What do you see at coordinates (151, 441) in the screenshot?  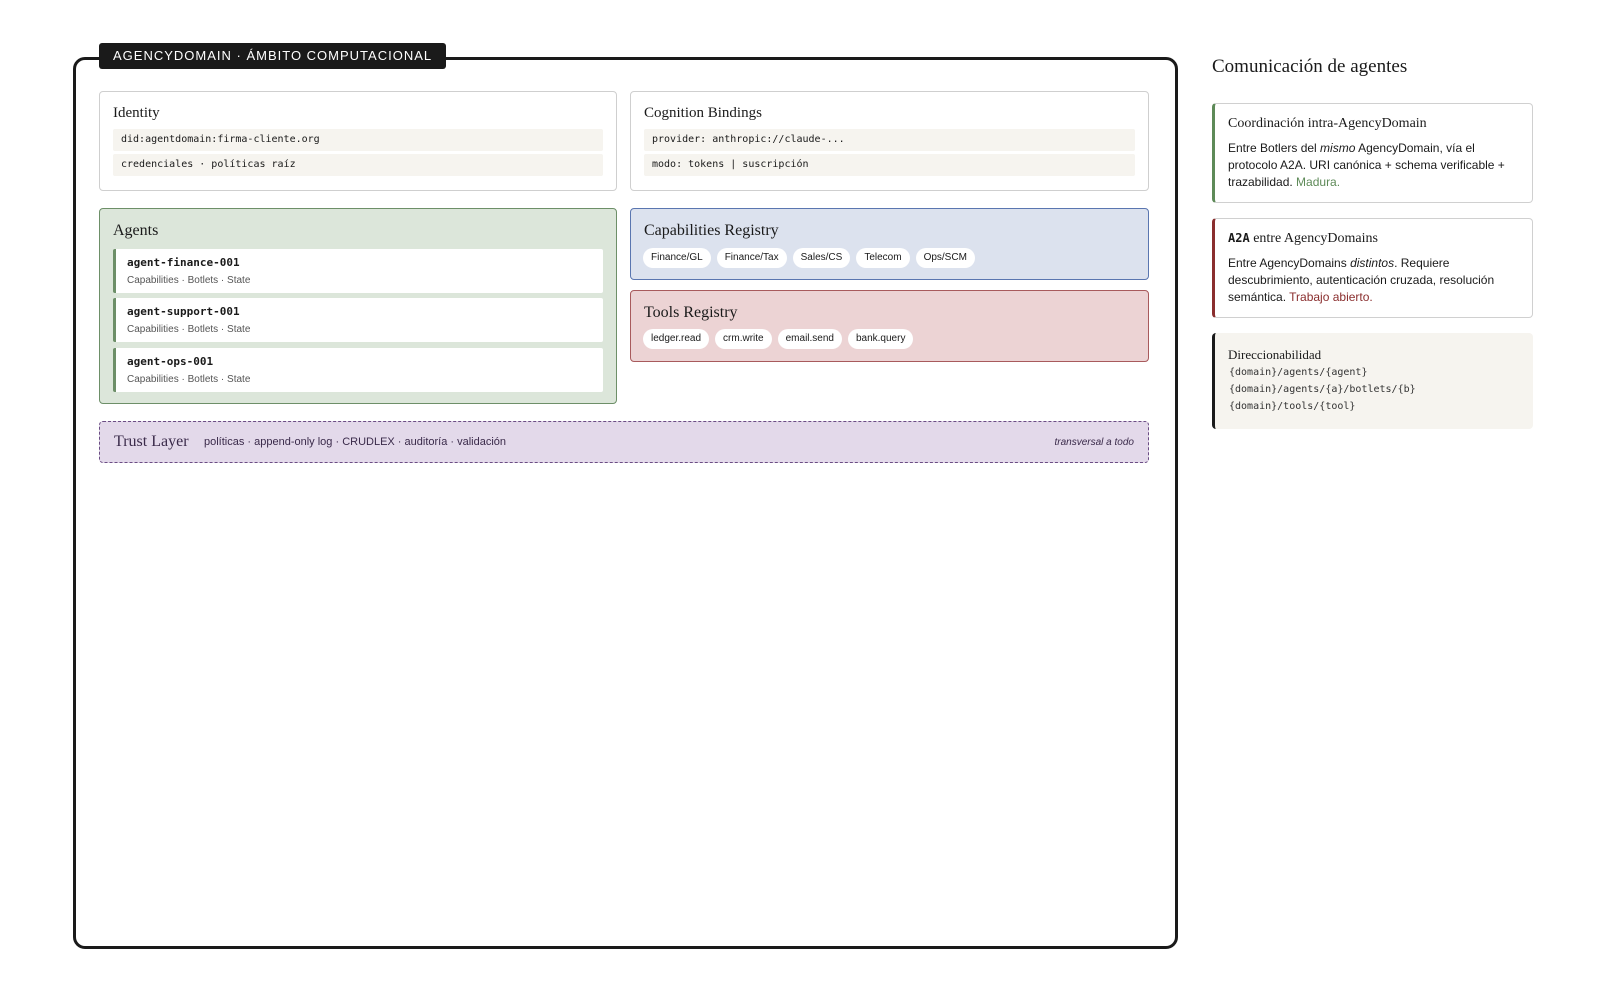 I see `trust-title: Trust Layer` at bounding box center [151, 441].